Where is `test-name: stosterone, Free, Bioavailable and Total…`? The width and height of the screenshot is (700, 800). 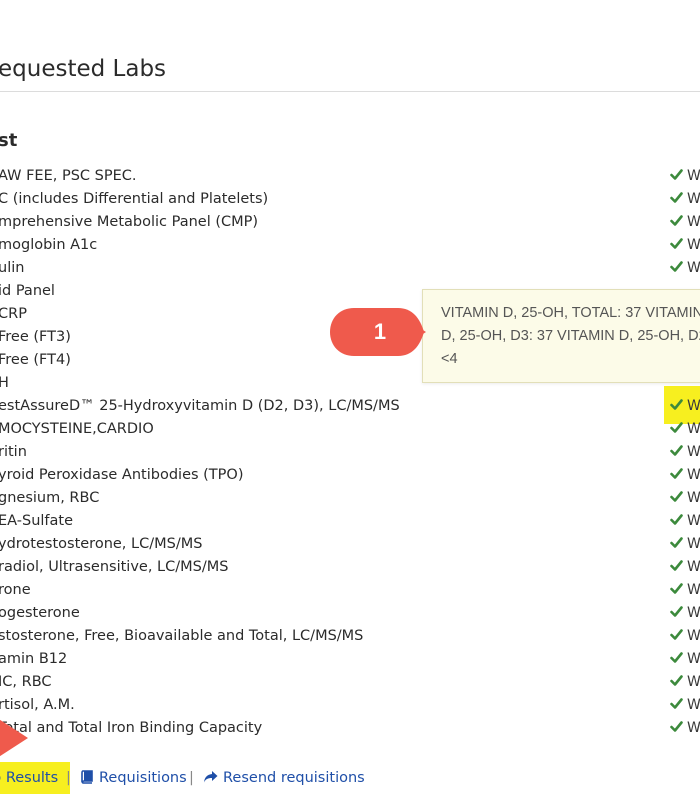
test-name: stosterone, Free, Bioavailable and Total… is located at coordinates (182, 636).